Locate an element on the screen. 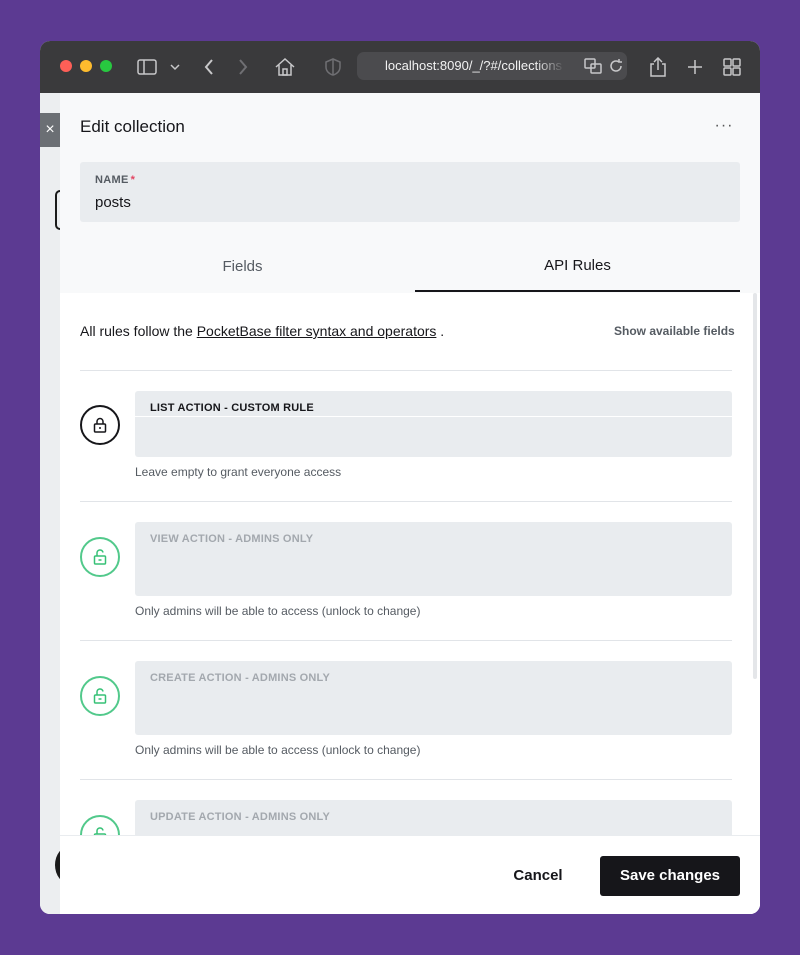 This screenshot has height=955, width=800. list-rule-label: LIST ACTION - CUSTOM RULE is located at coordinates (232, 408).